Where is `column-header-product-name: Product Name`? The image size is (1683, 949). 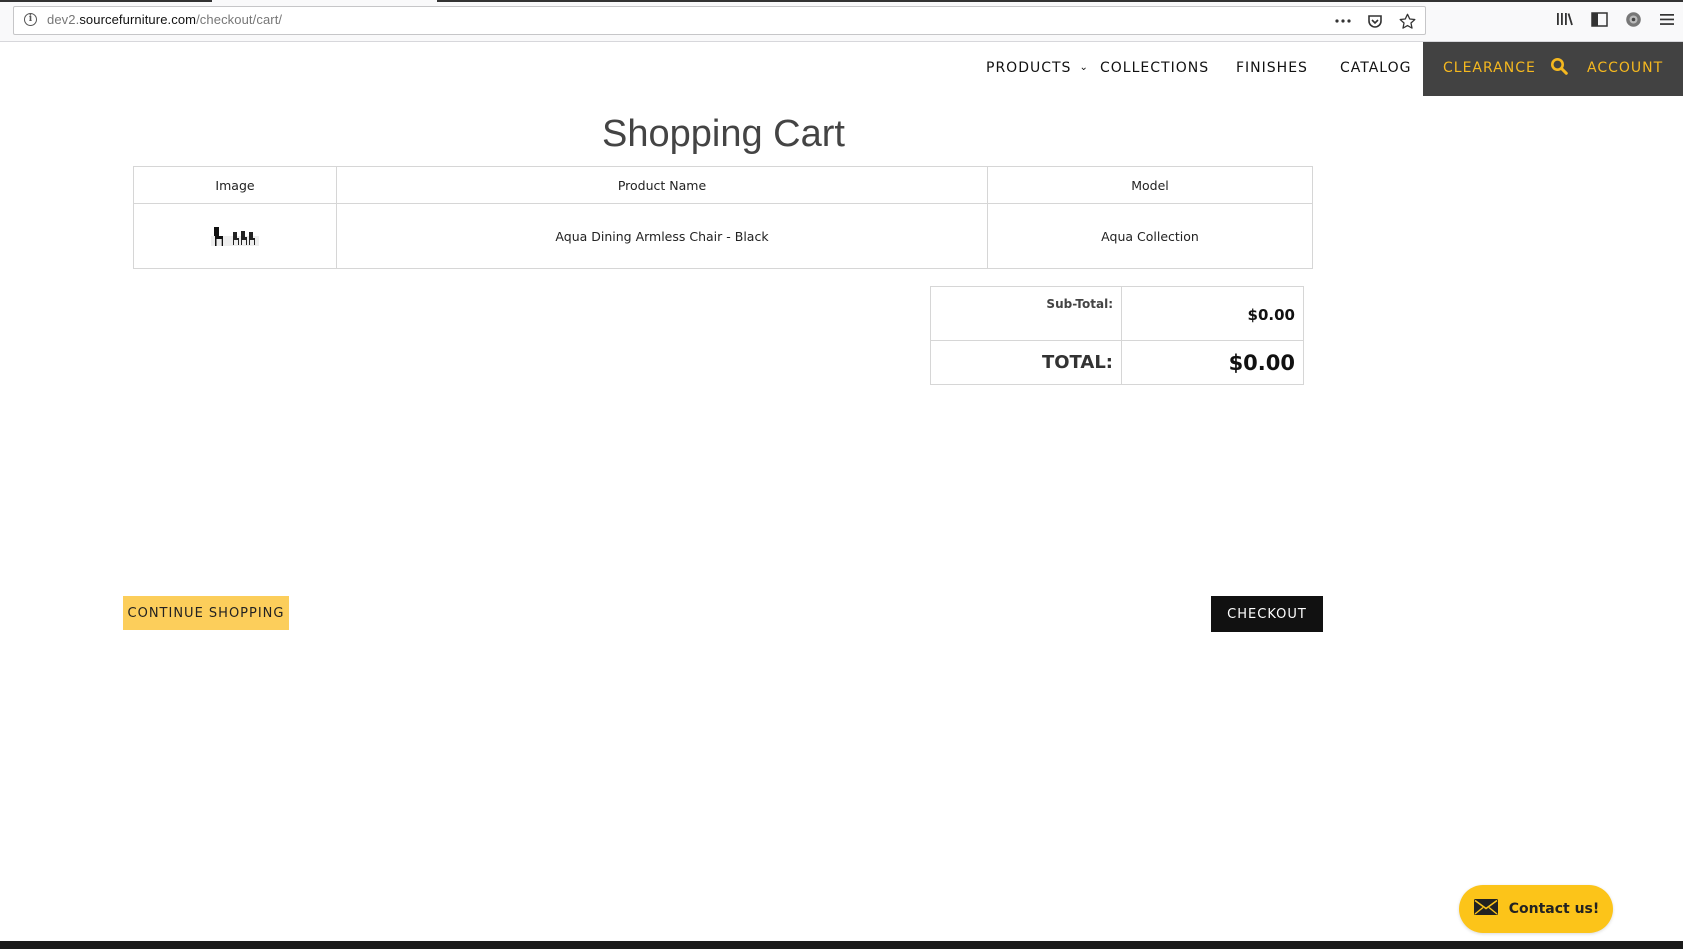
column-header-product-name: Product Name is located at coordinates (662, 185).